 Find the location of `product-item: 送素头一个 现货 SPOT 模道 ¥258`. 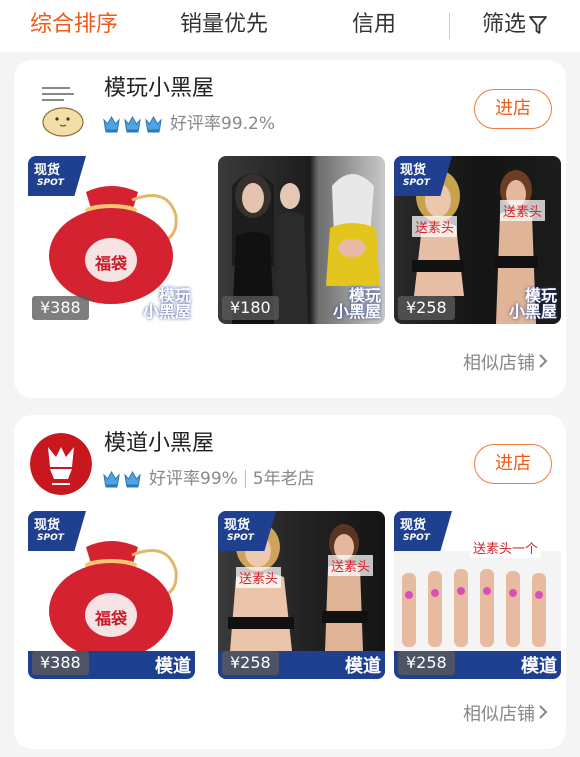

product-item: 送素头一个 现货 SPOT 模道 ¥258 is located at coordinates (477, 595).